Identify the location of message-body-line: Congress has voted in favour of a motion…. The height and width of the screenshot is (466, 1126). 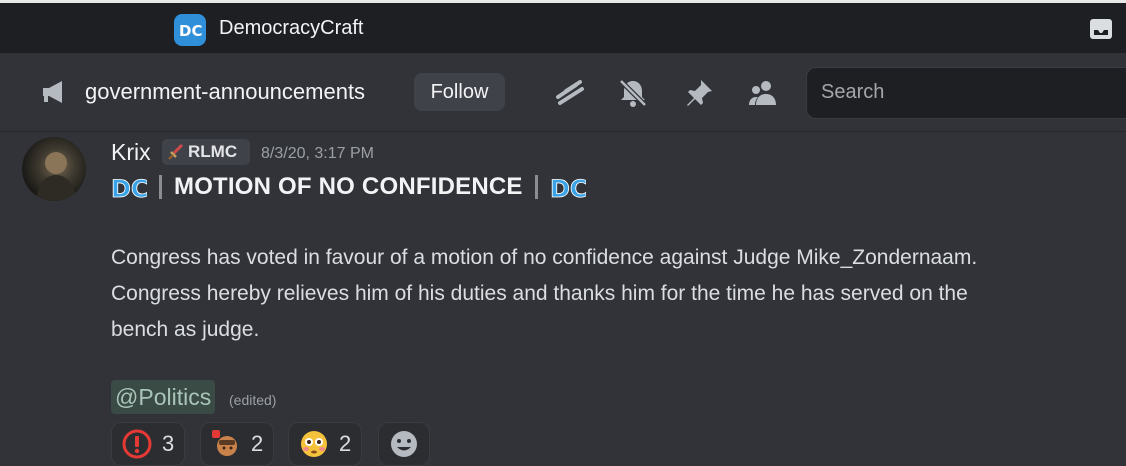
(544, 257).